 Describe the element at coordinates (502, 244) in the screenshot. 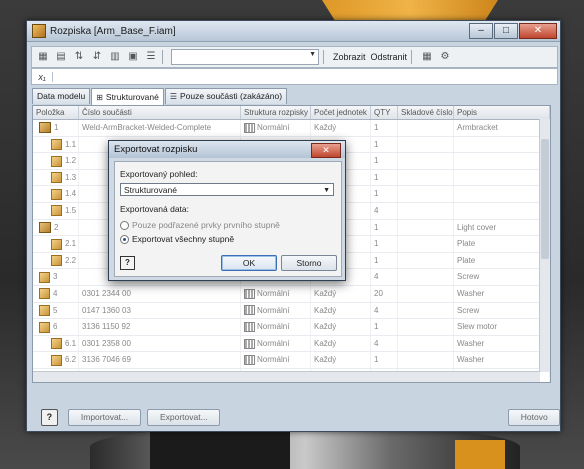

I see `cell-desc: Plate` at that location.